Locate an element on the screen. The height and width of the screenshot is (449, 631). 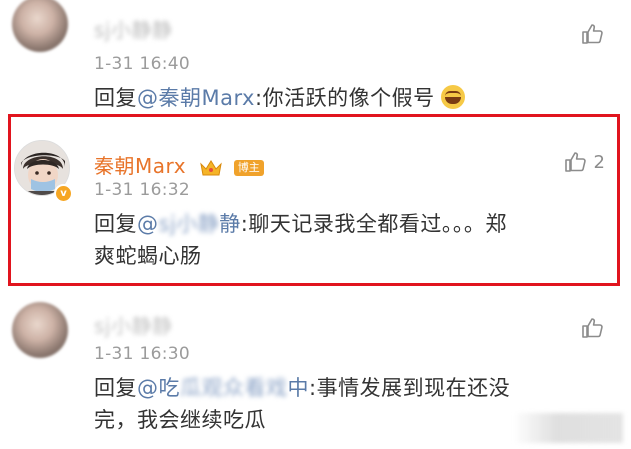
mention-link: @吃瓜观众看戏中 is located at coordinates (223, 388).